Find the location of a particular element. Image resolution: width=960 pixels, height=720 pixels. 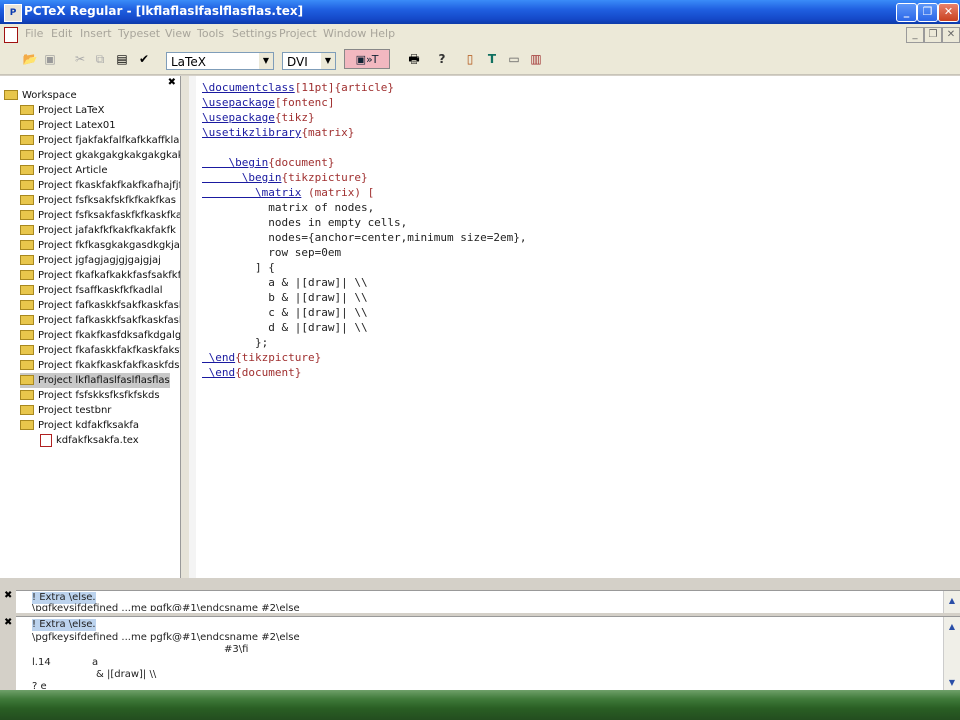

tree-project-item: Project gkakgakgkakgakgkakg is located at coordinates (100, 155).